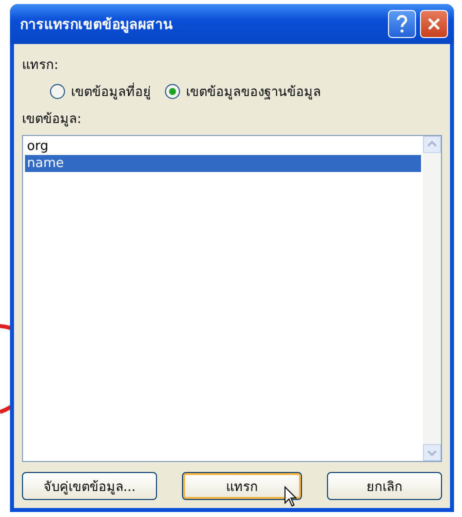  I want to click on radio-option: เขตข้อมูลของฐานข้อมูล, so click(243, 91).